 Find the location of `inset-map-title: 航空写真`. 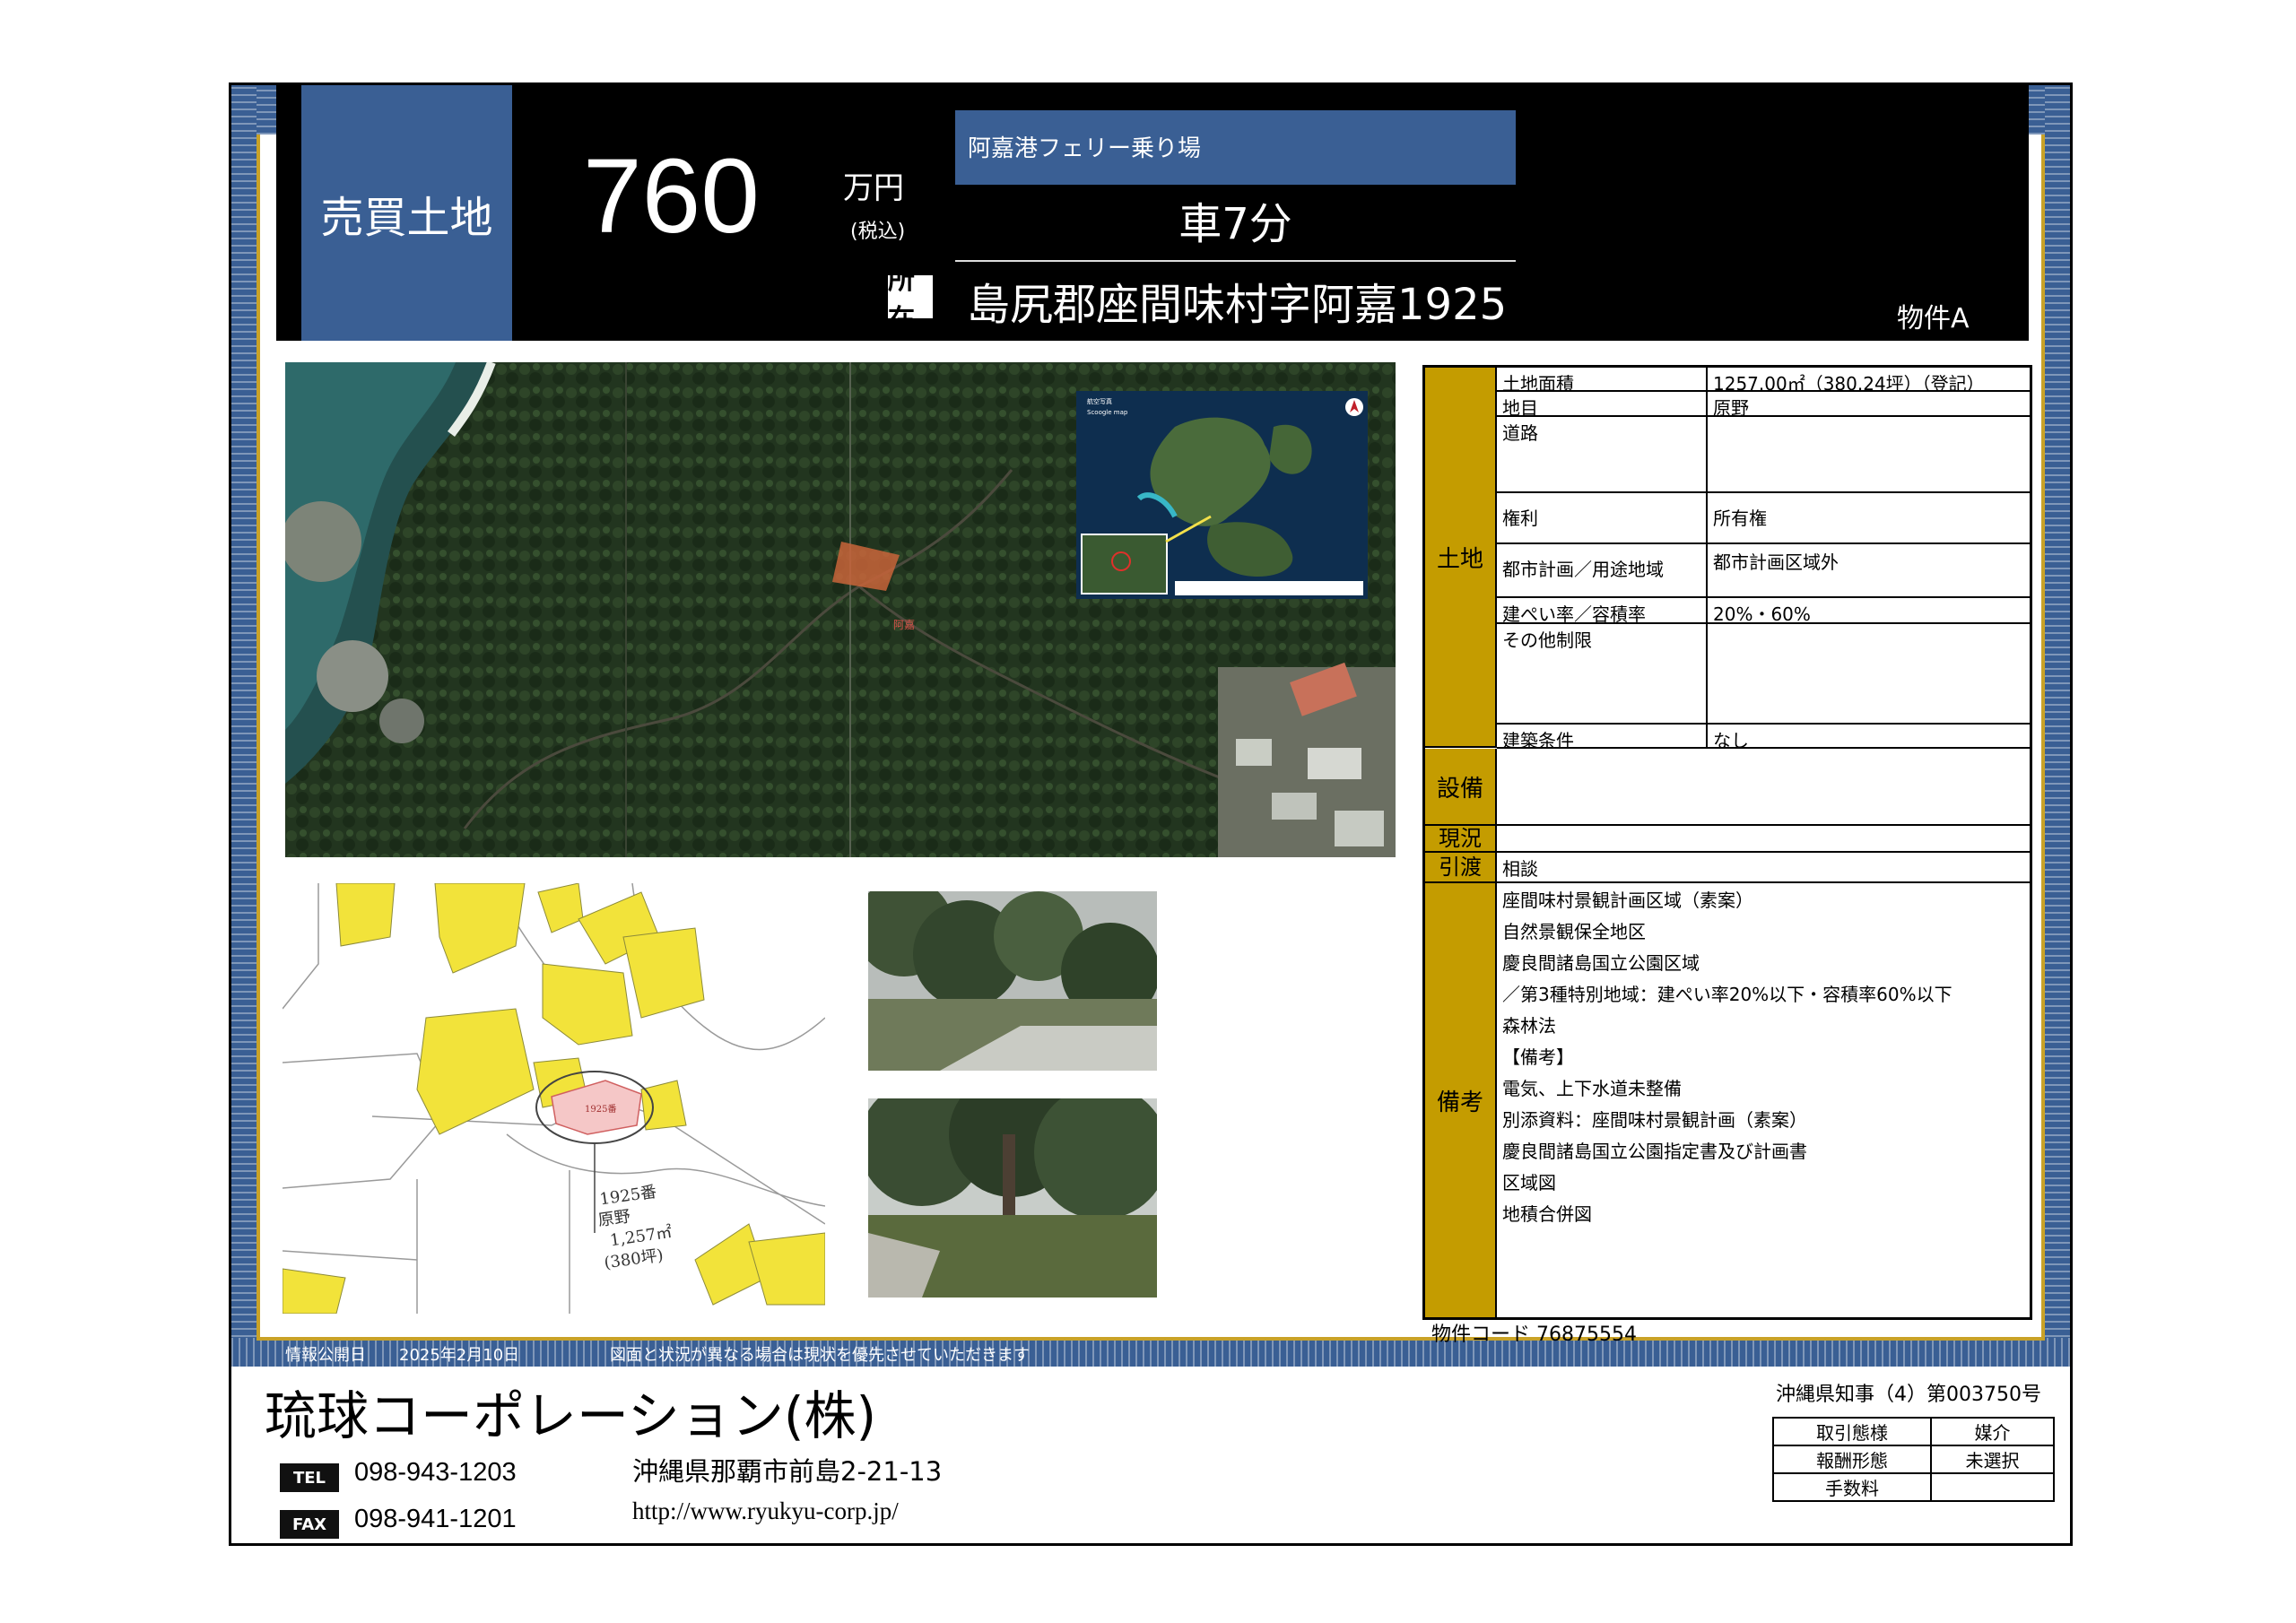

inset-map-title: 航空写真 is located at coordinates (1099, 401).